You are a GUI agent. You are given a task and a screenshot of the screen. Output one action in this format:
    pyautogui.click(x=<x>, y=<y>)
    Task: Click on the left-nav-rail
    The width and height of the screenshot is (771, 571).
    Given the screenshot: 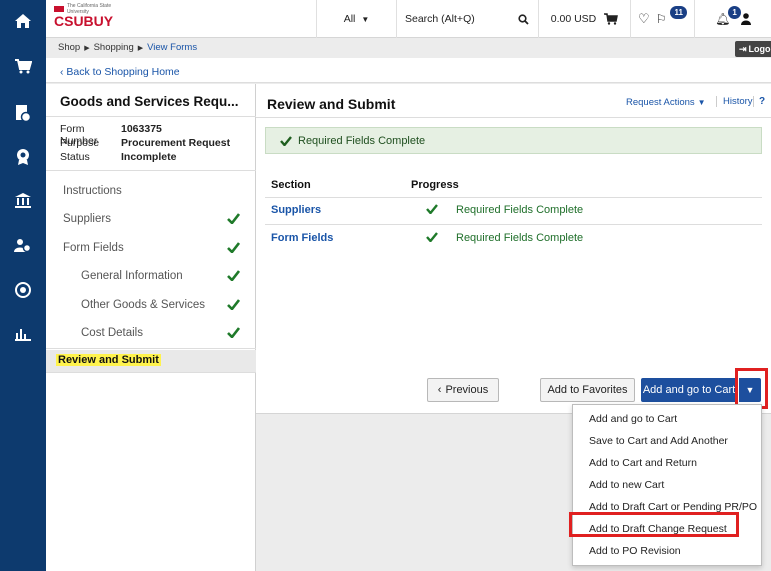 What is the action you would take?
    pyautogui.click(x=23, y=285)
    